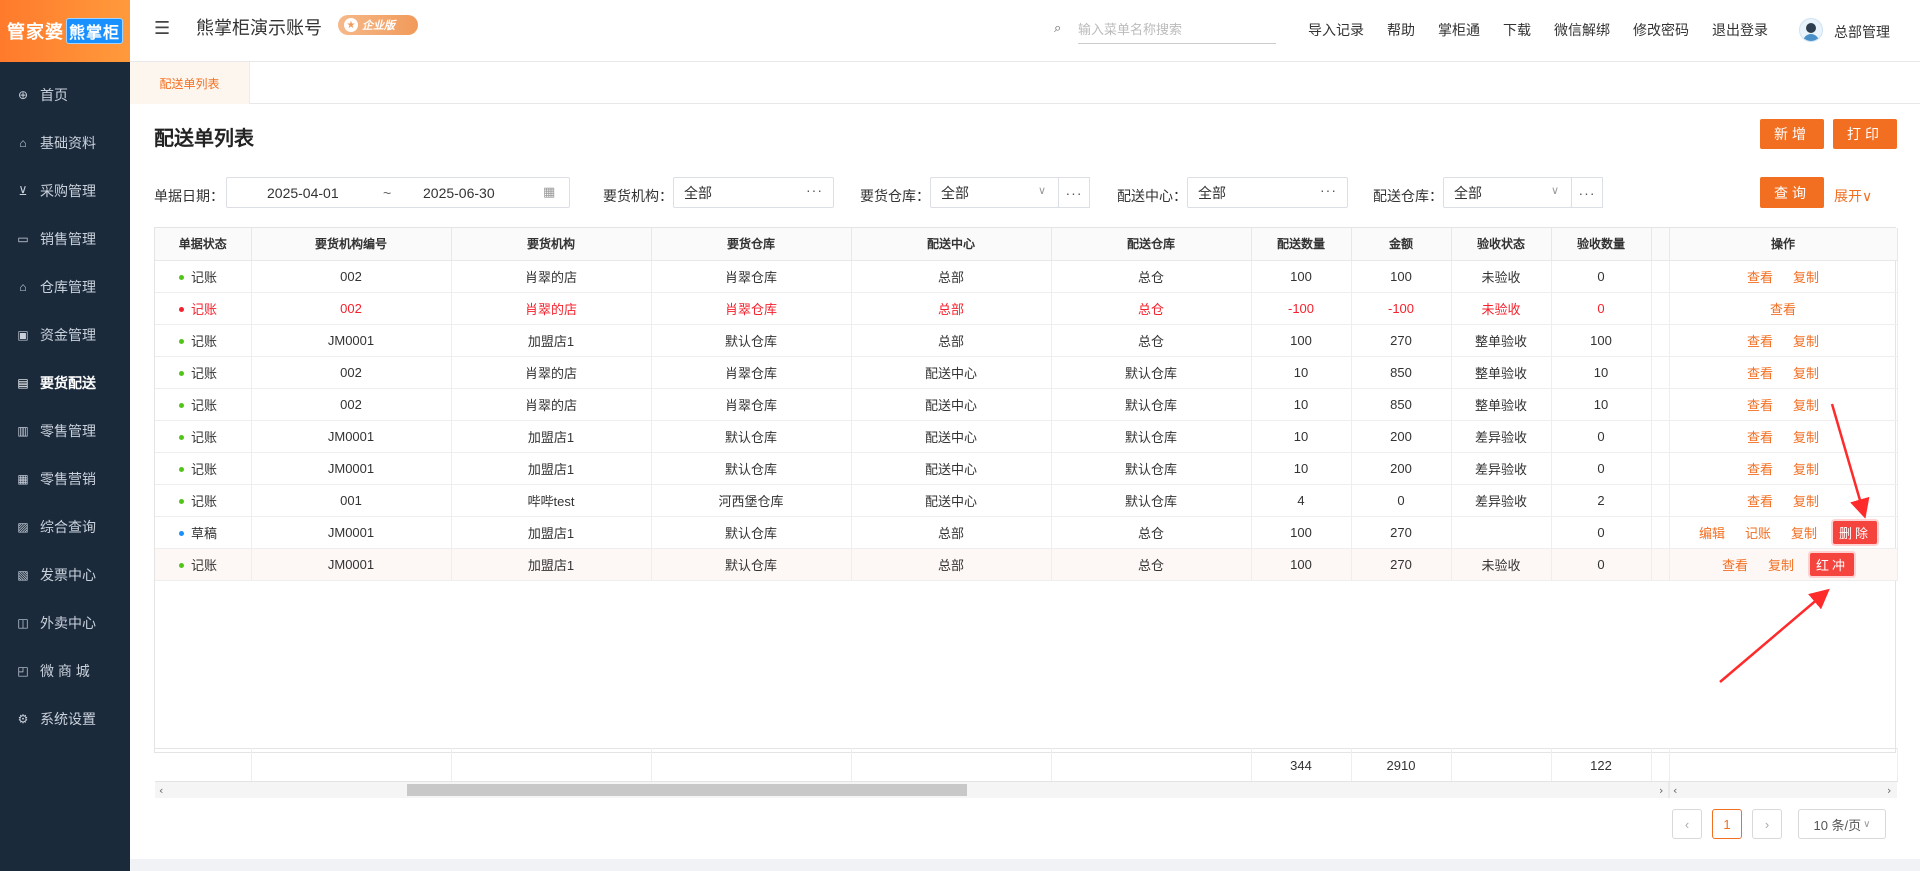 The height and width of the screenshot is (871, 1920). What do you see at coordinates (1712, 533) in the screenshot?
I see `action-link: 编辑` at bounding box center [1712, 533].